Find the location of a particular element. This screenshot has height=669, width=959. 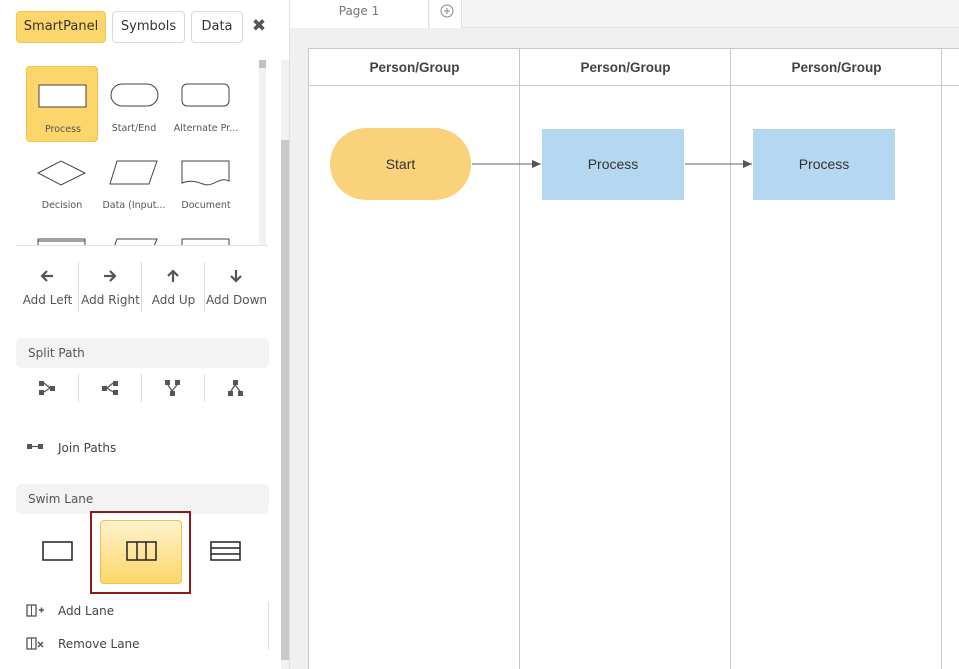

arrow-right-icon is located at coordinates (110, 276).